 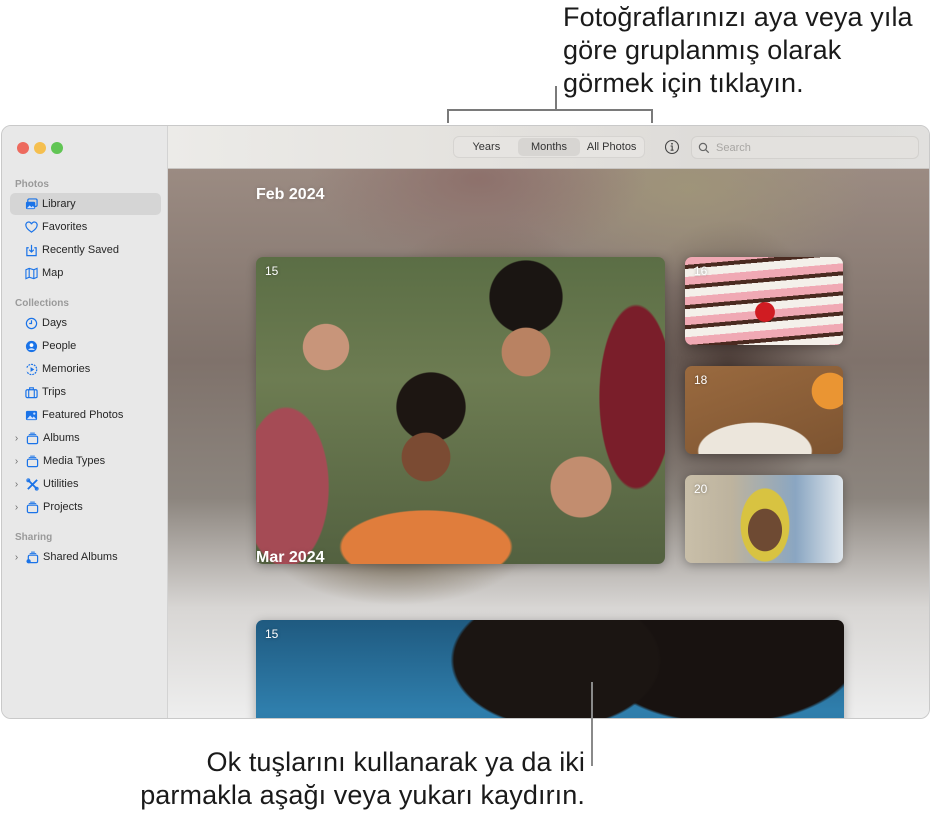 I want to click on sidebar-item-albums: › Albums, so click(x=85, y=438).